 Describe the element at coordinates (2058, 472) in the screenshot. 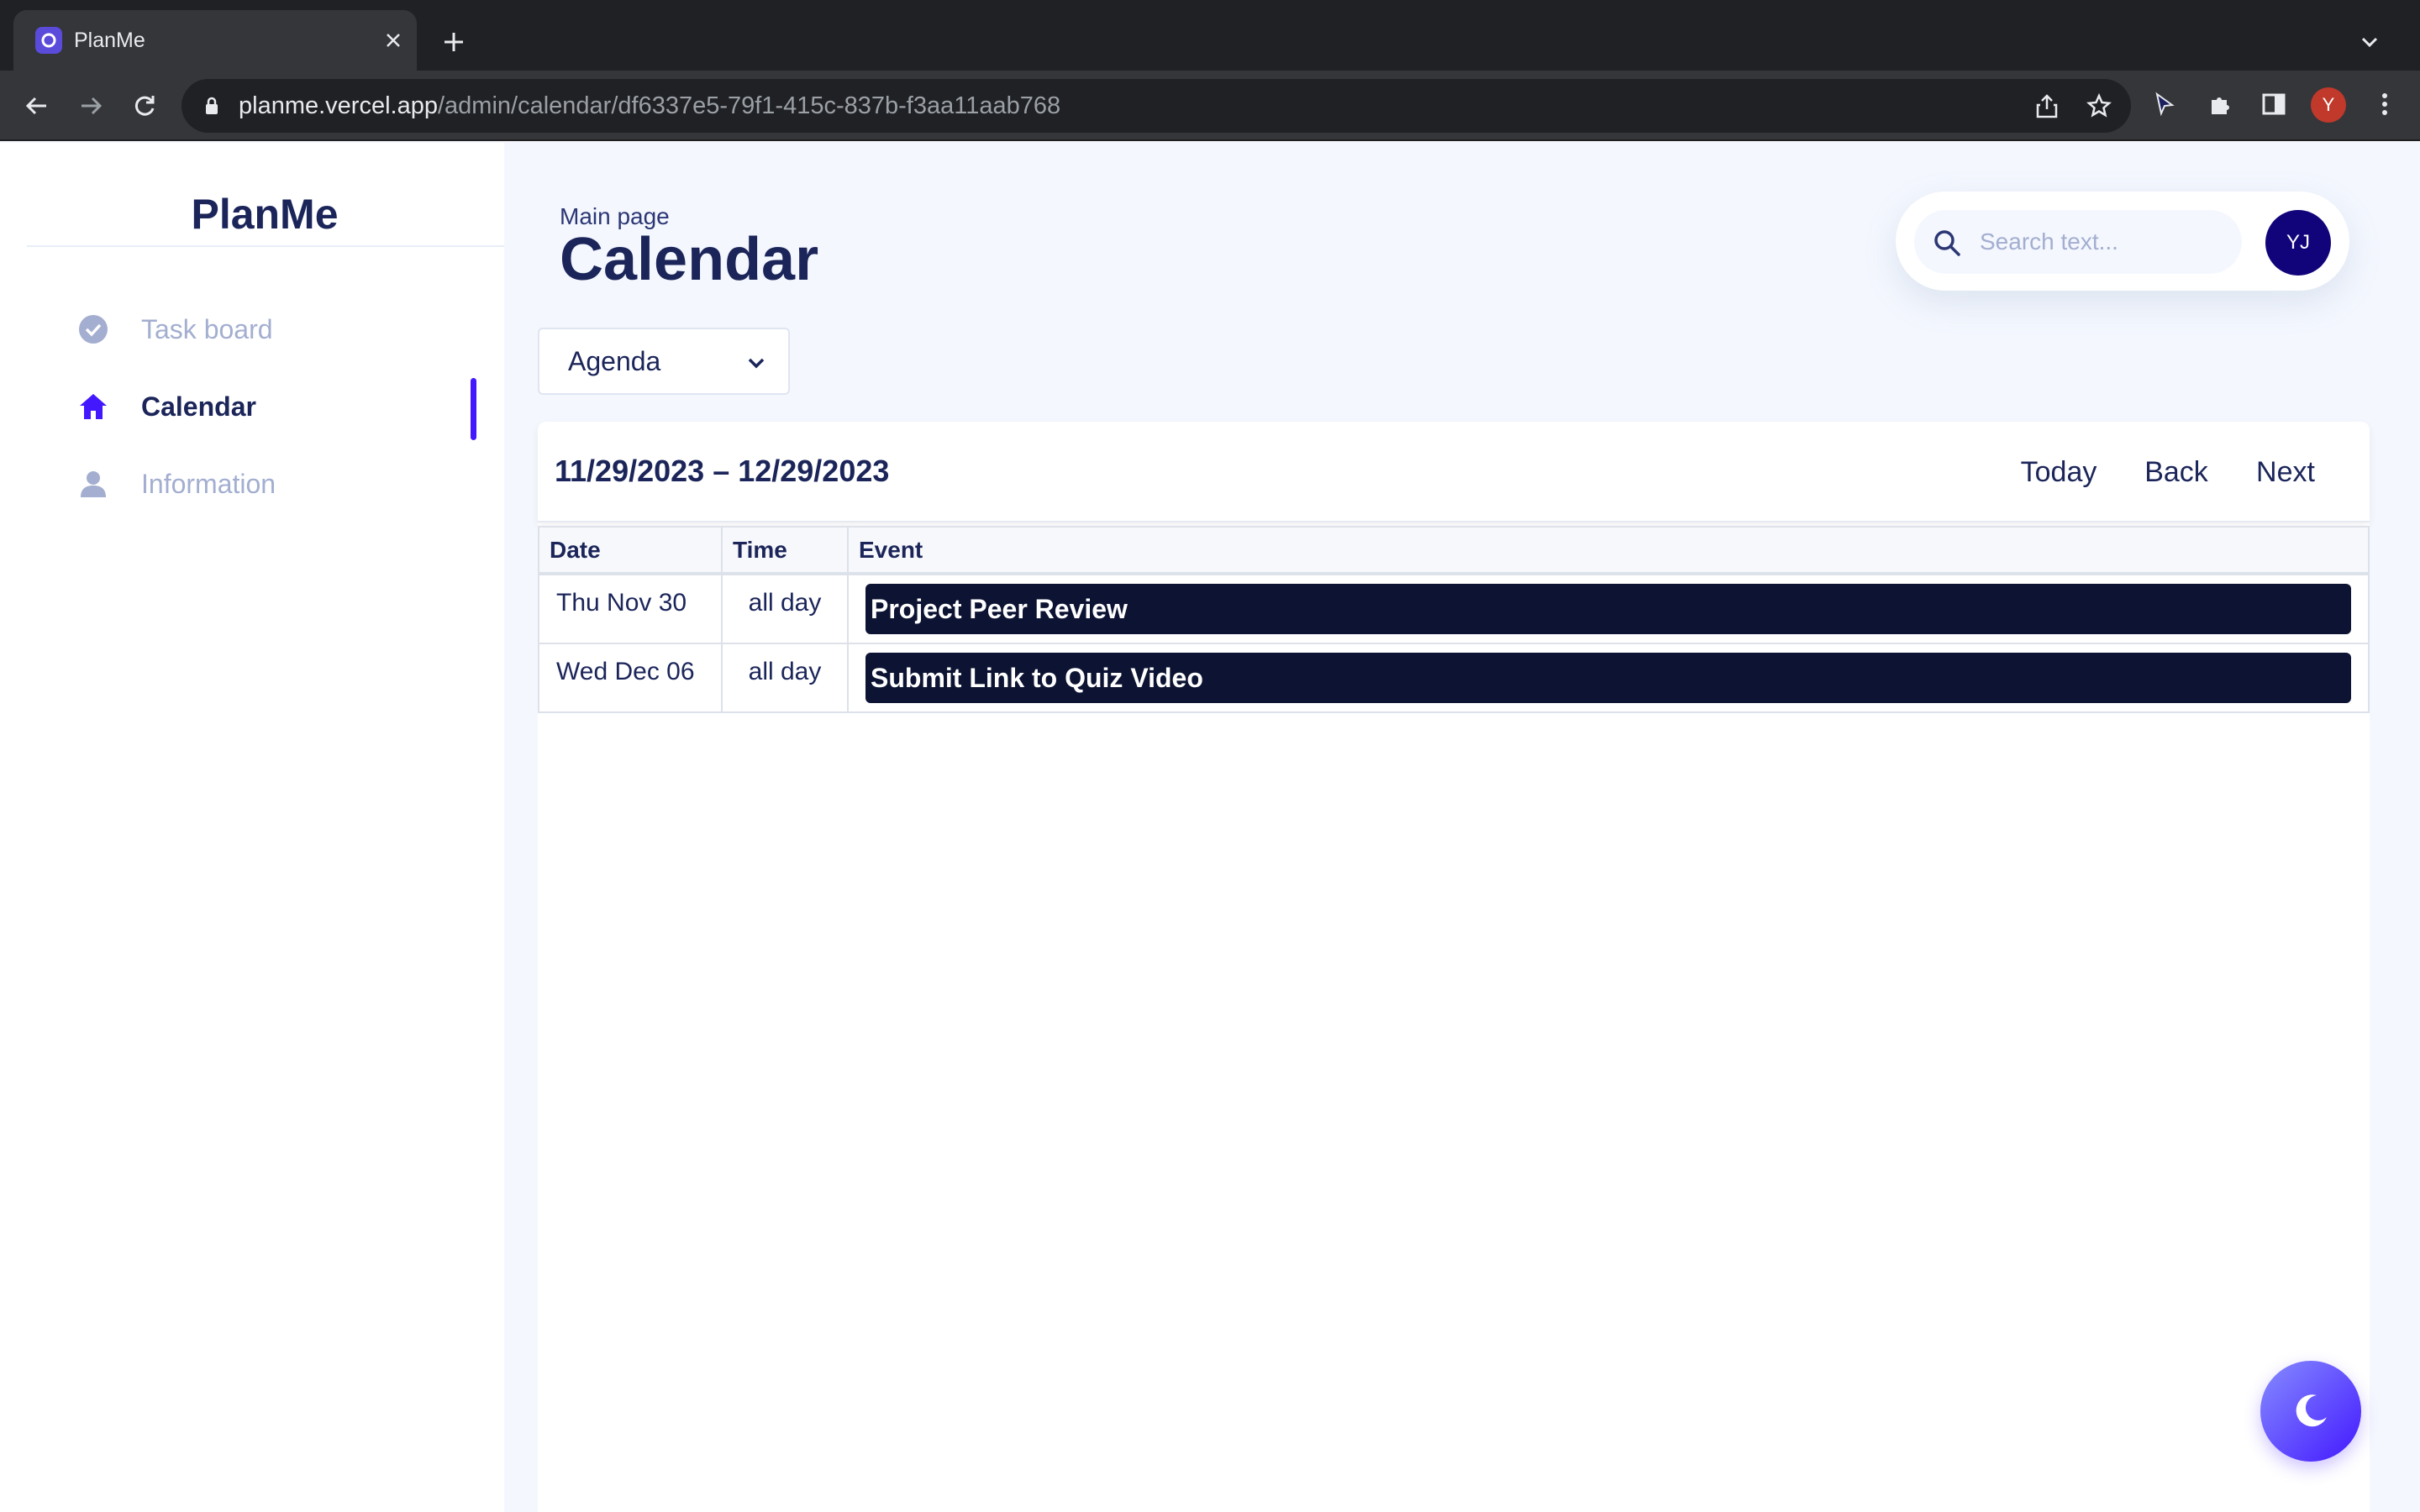

I see `today-button: Today` at that location.